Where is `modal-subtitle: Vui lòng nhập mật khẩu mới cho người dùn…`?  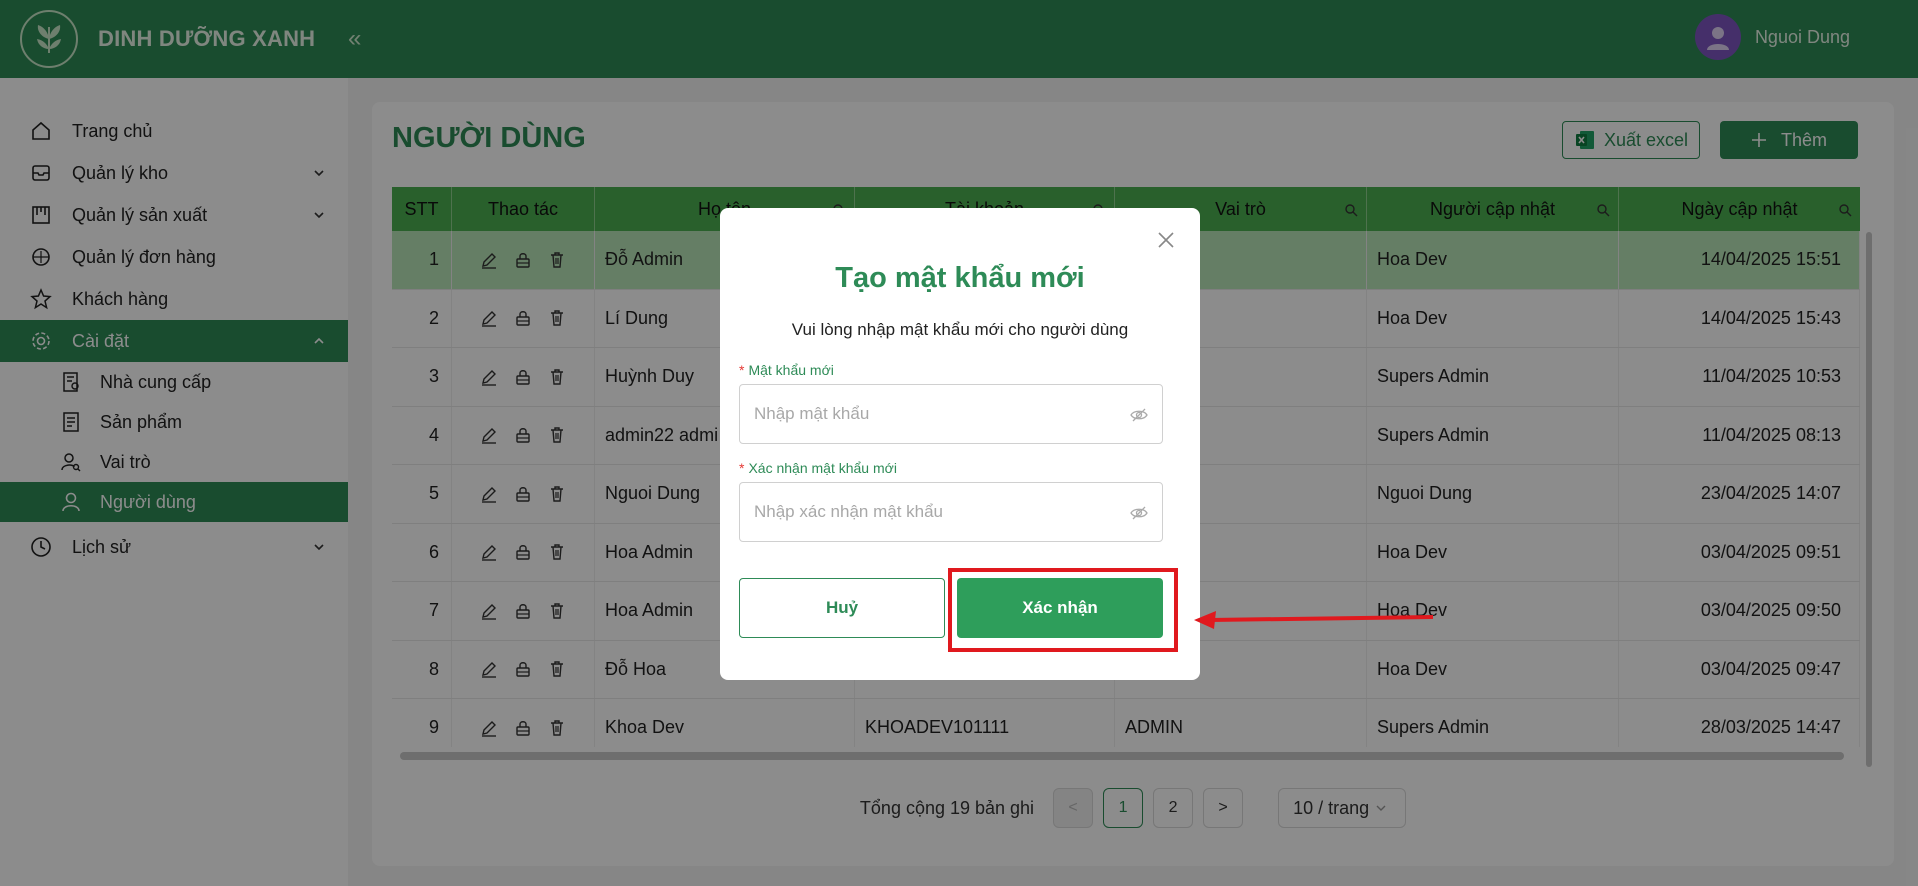
modal-subtitle: Vui lòng nhập mật khẩu mới cho người dùn… is located at coordinates (960, 329).